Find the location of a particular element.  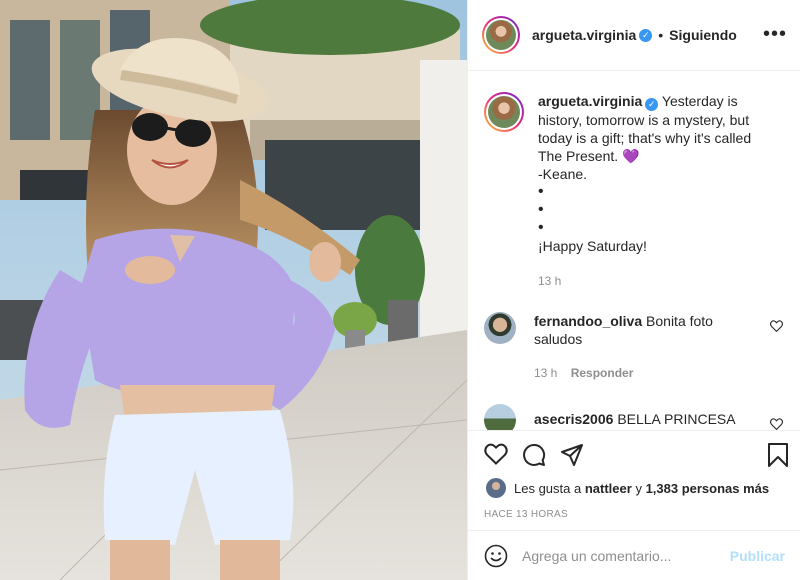

comment-icon is located at coordinates (534, 455).